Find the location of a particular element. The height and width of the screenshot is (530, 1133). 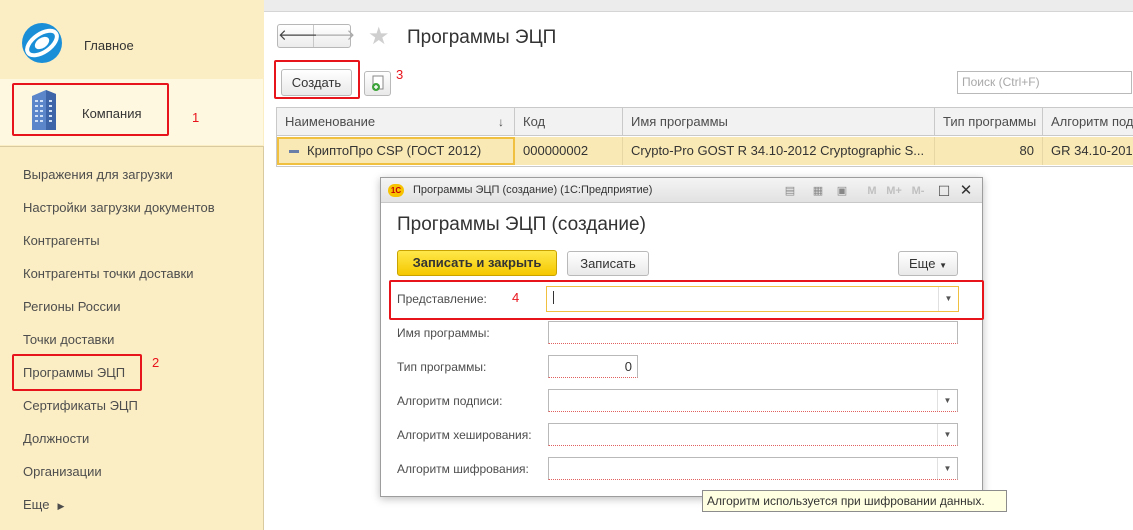

calculator-icon: ▦ is located at coordinates (818, 191).